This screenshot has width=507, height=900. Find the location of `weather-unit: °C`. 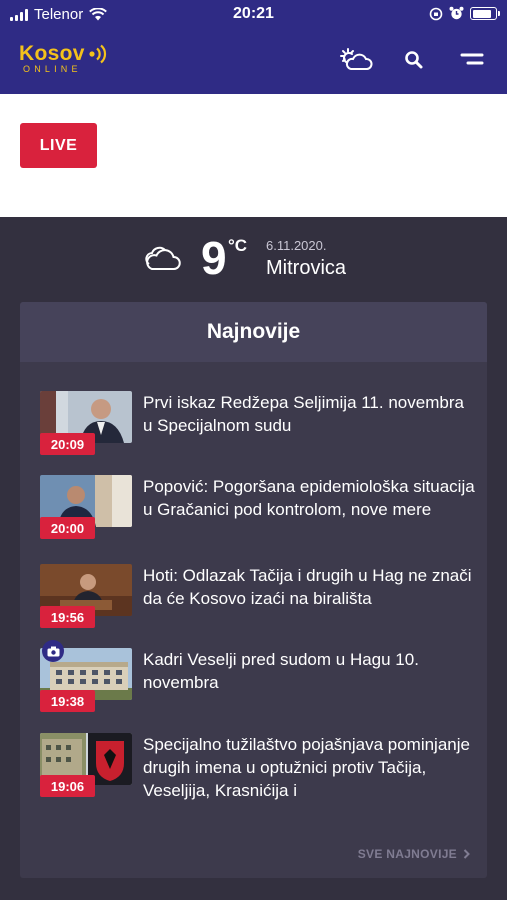

weather-unit: °C is located at coordinates (238, 245).